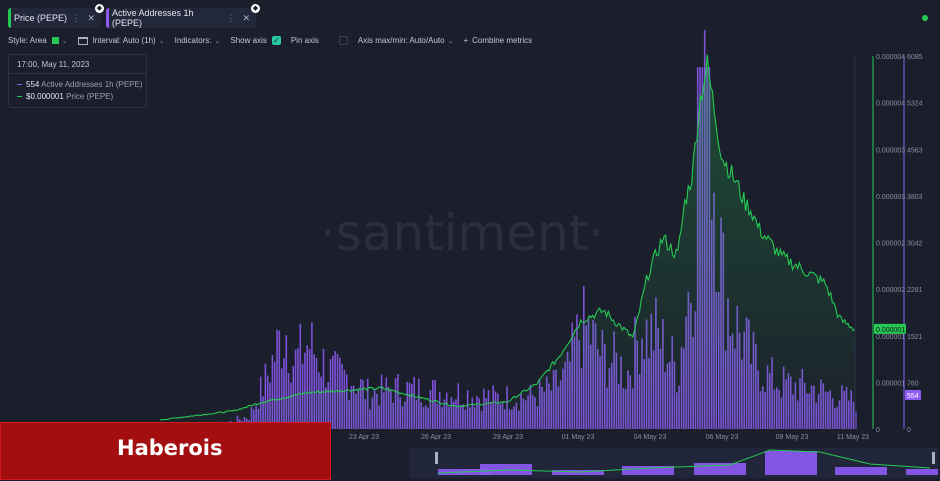 The image size is (940, 481). What do you see at coordinates (933, 458) in the screenshot?
I see `navigator-handle-right` at bounding box center [933, 458].